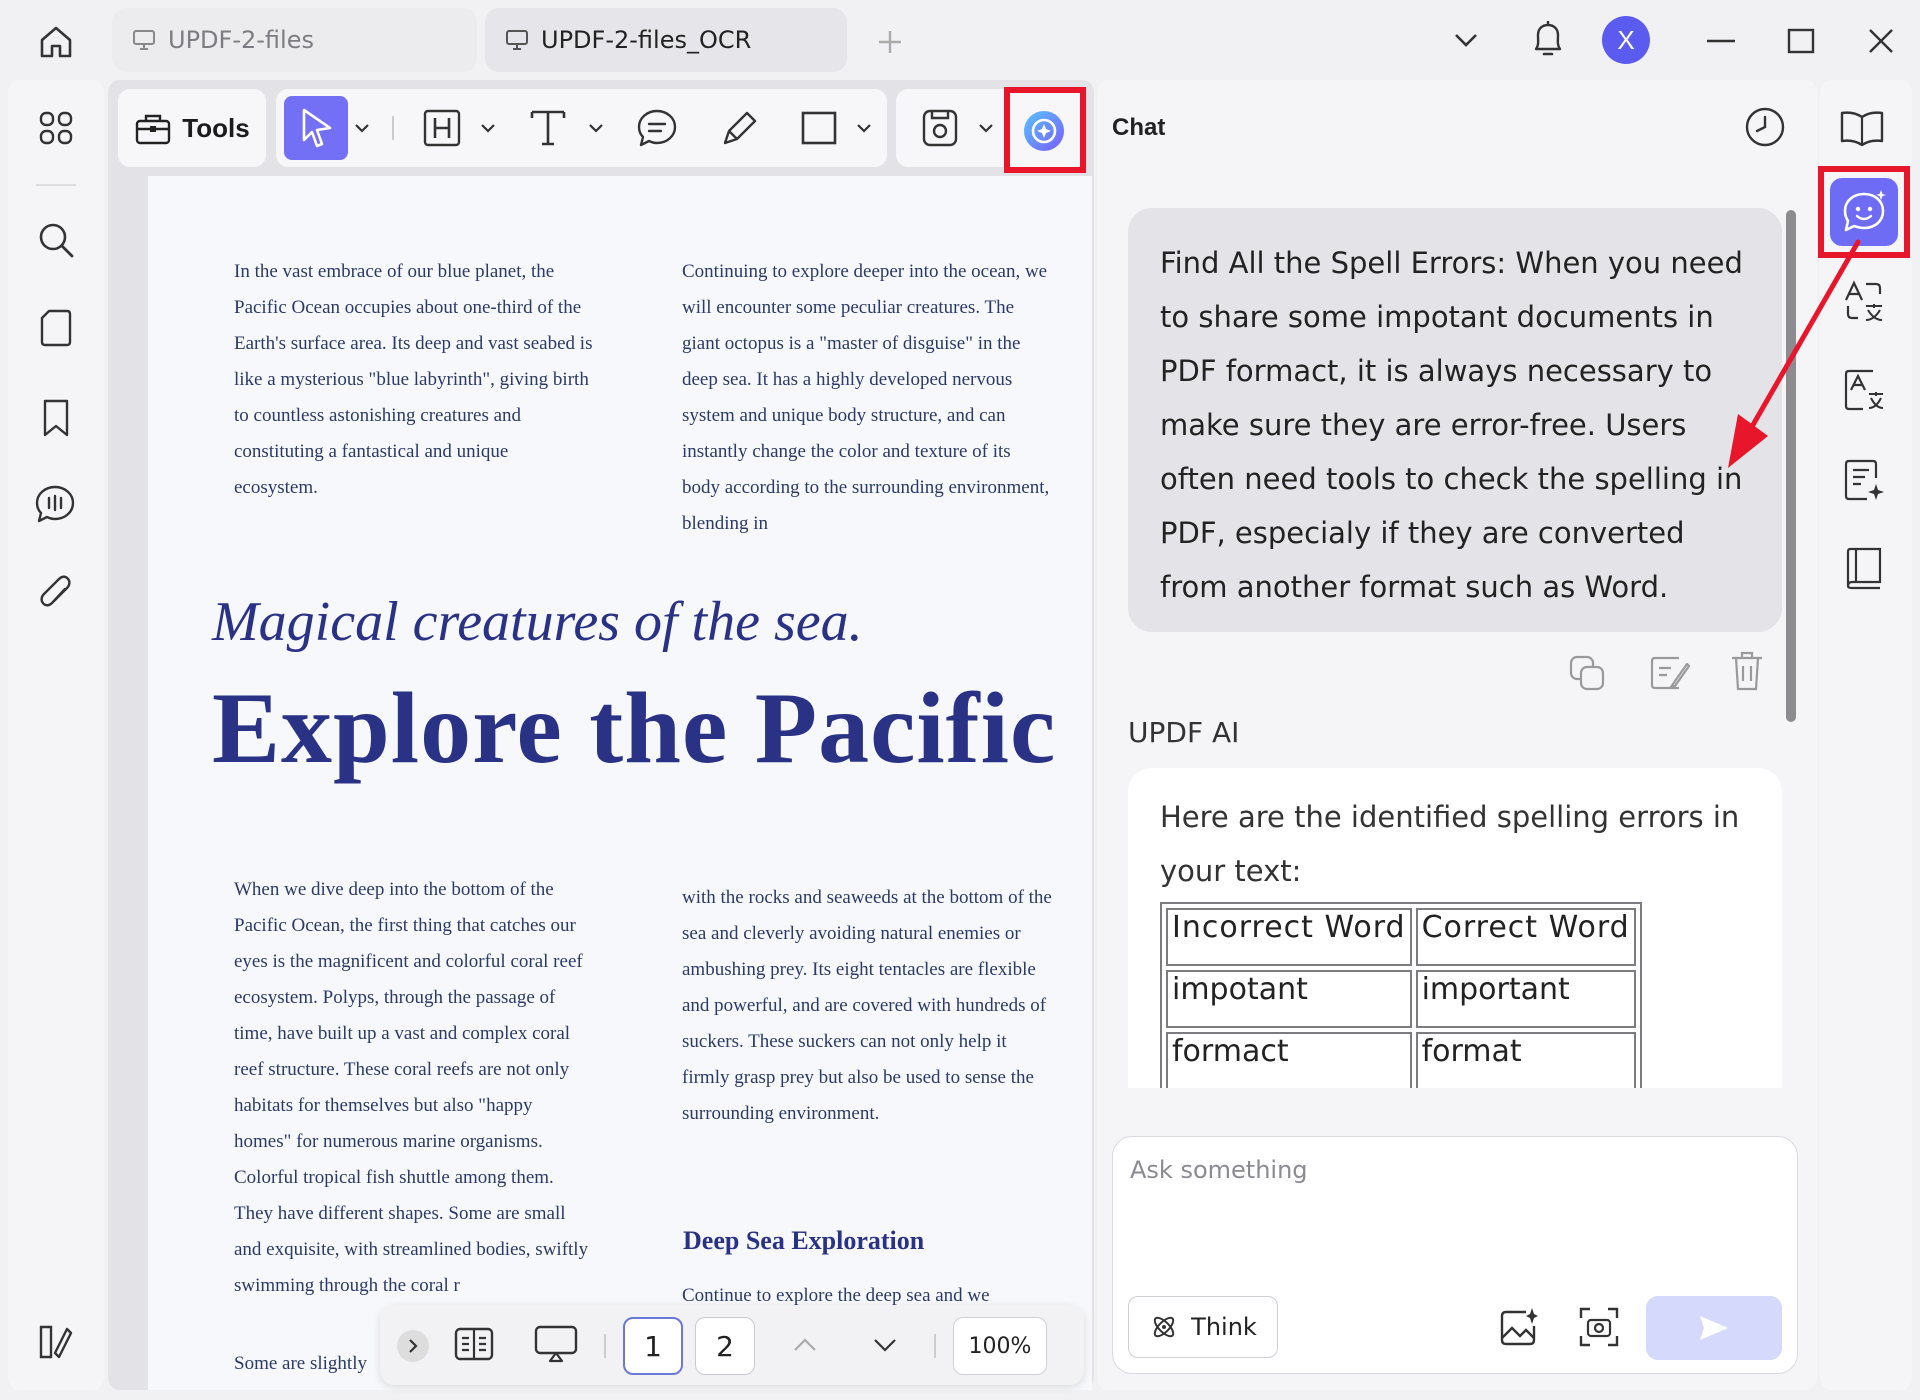 The width and height of the screenshot is (1920, 1400). What do you see at coordinates (1289, 999) in the screenshot?
I see `table-cell: impotant` at bounding box center [1289, 999].